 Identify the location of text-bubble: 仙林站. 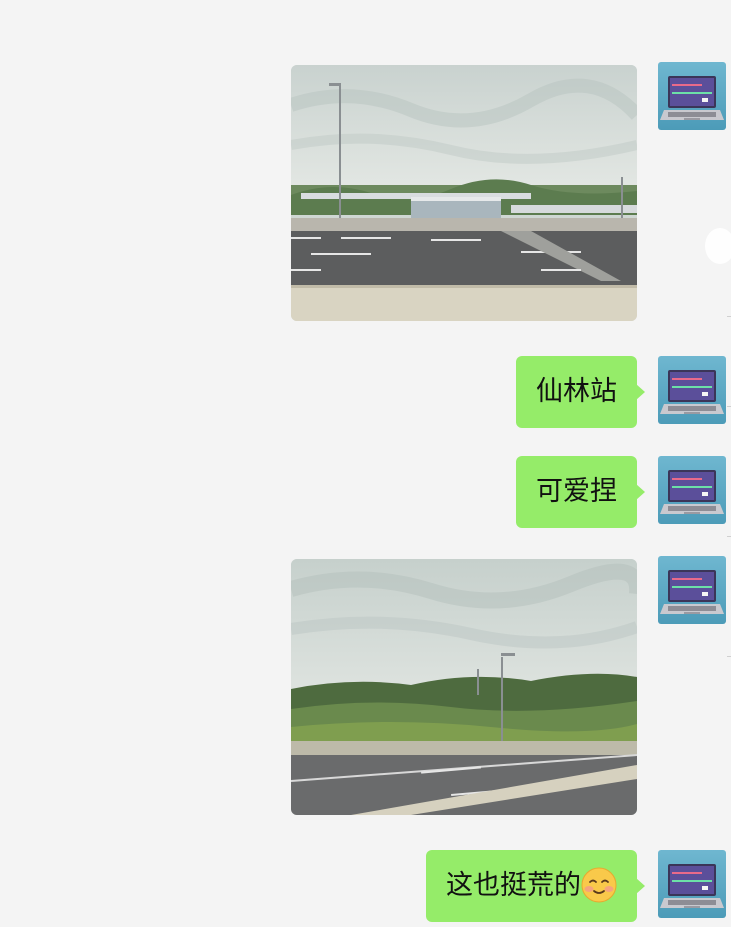
(580, 392).